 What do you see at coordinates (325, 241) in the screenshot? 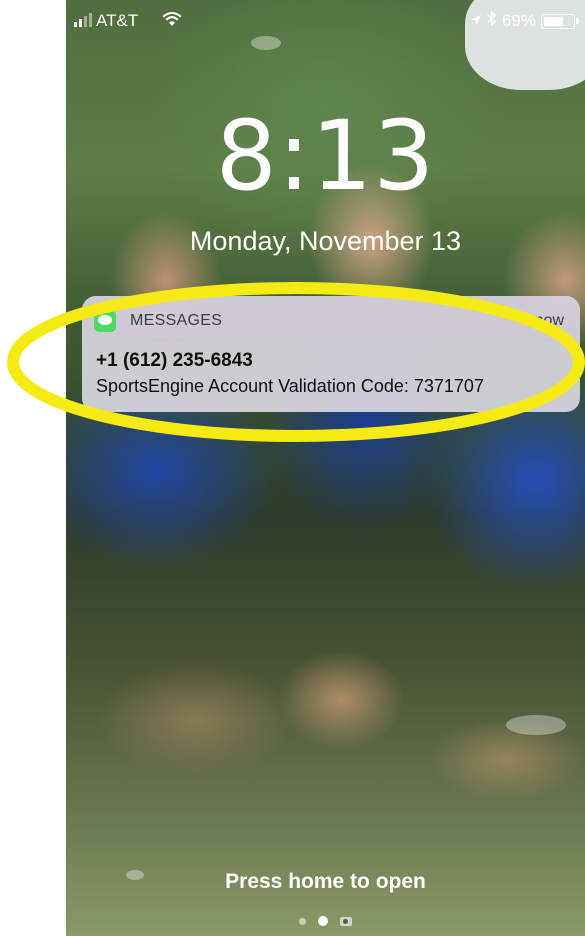
I see `lock-screen-date: Monday, November 13` at bounding box center [325, 241].